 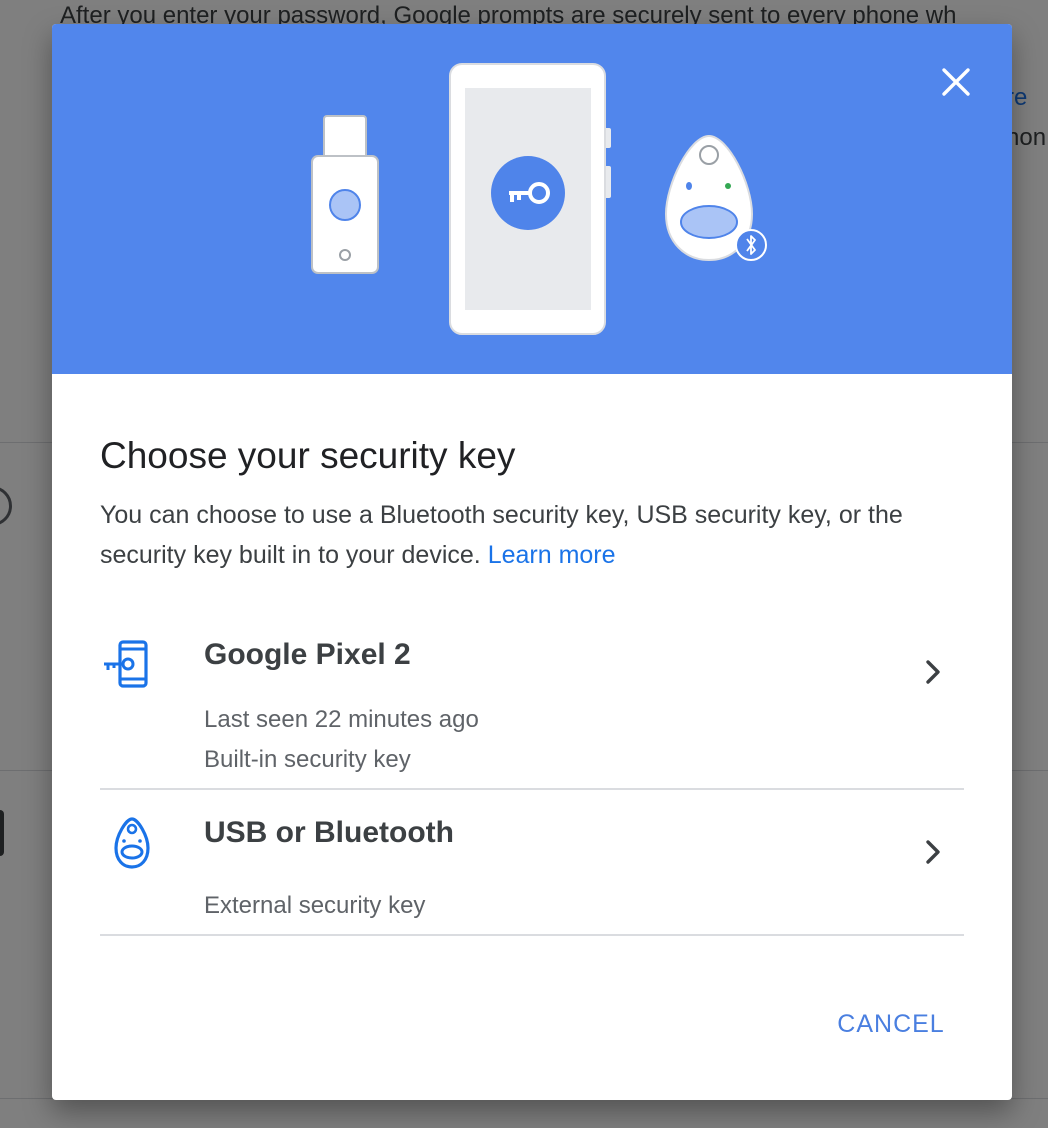 I want to click on option-divider, so click(x=532, y=935).